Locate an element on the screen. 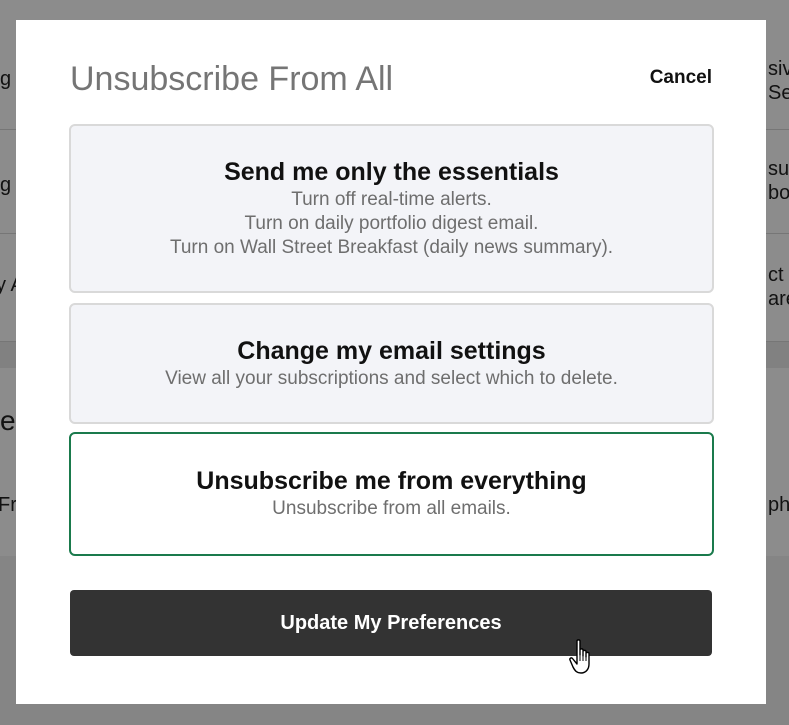 The height and width of the screenshot is (725, 789). cancel-button: Cancel is located at coordinates (681, 78).